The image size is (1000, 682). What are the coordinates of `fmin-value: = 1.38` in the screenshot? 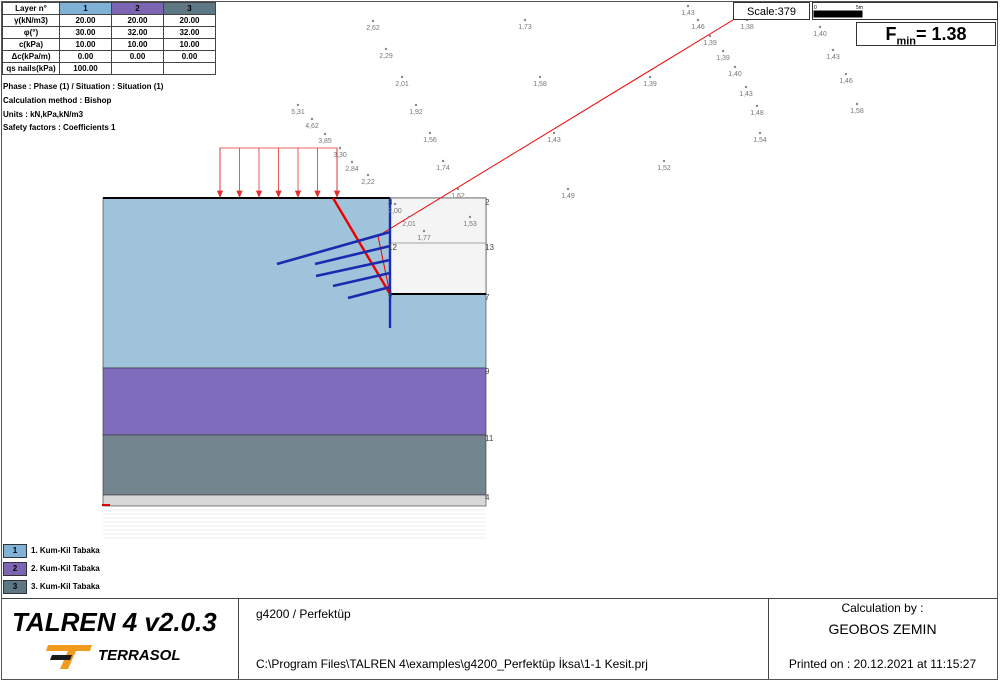 It's located at (941, 34).